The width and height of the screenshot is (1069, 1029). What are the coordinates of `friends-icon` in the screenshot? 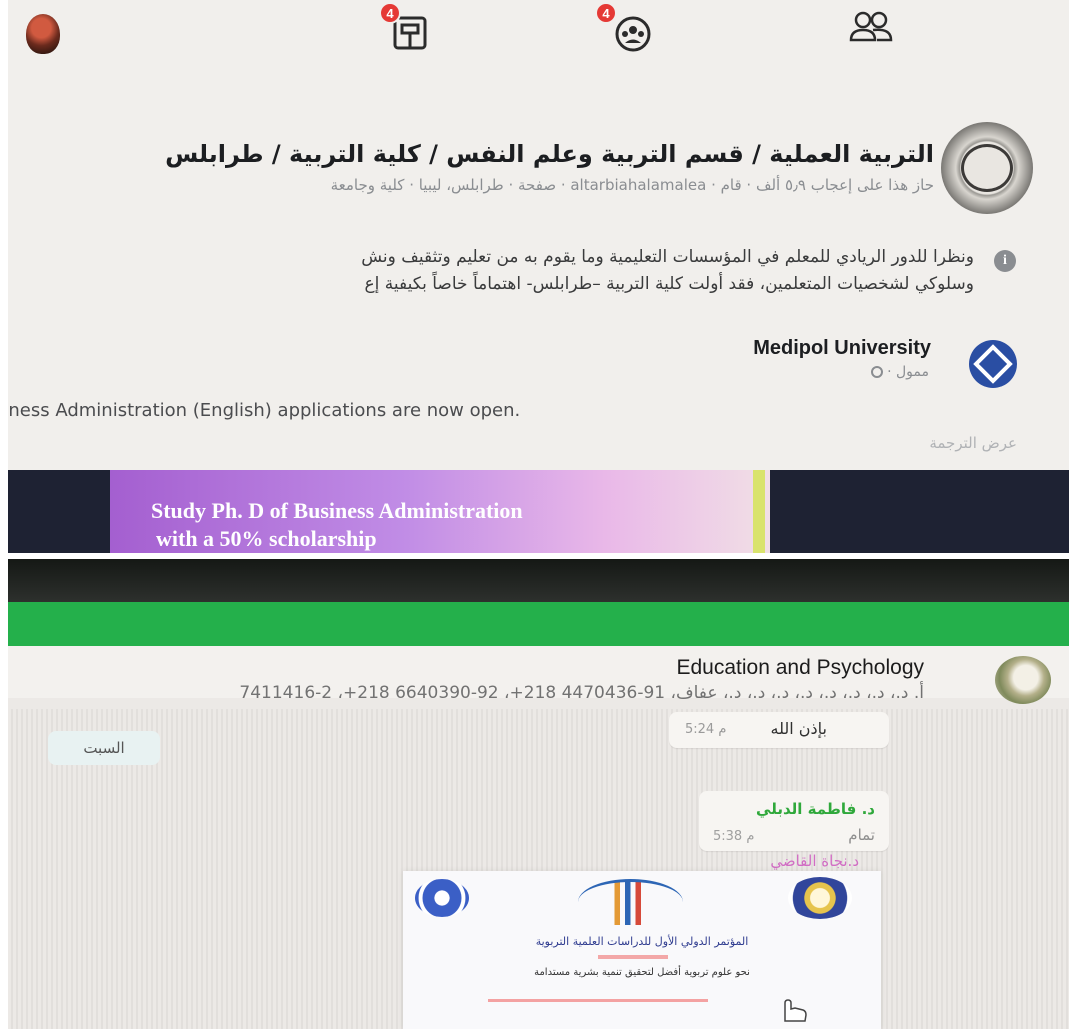 It's located at (871, 26).